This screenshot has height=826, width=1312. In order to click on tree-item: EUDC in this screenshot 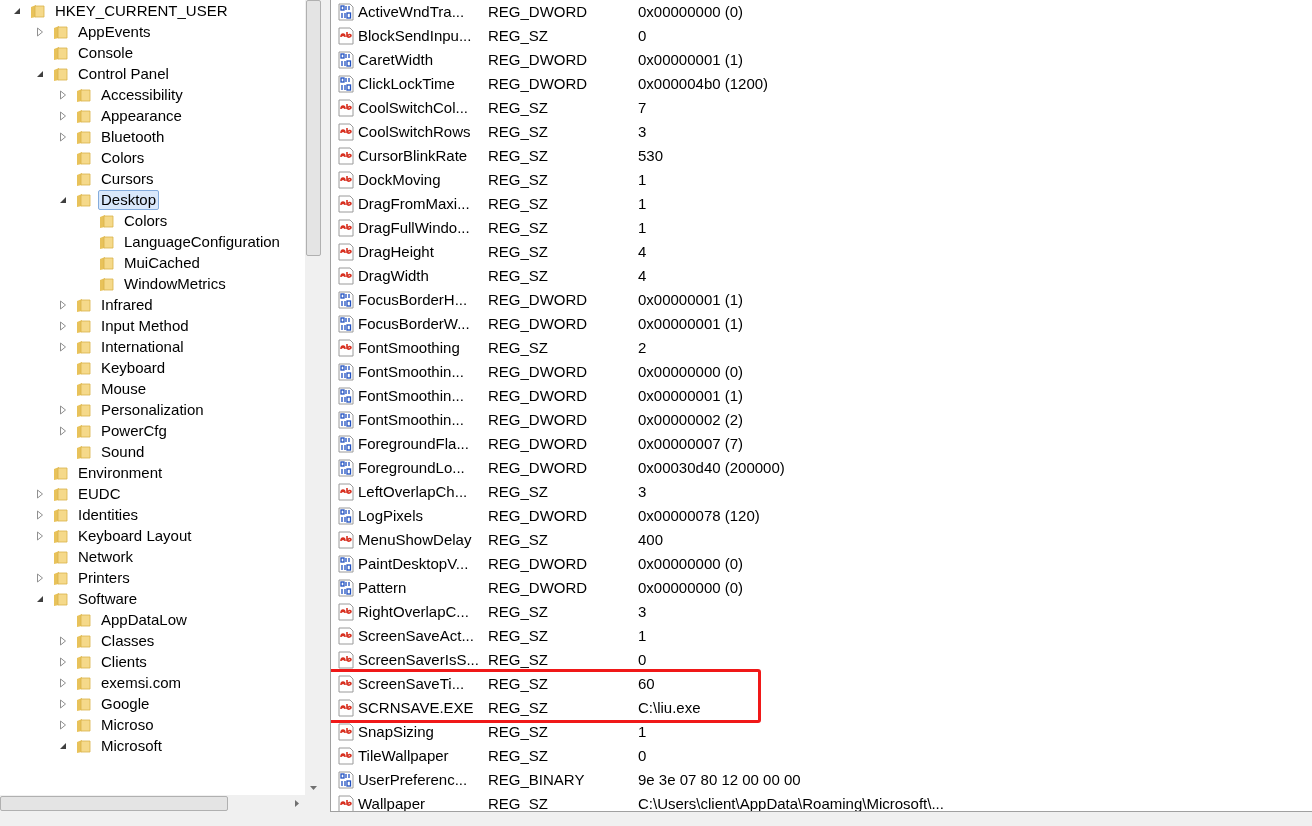, I will do `click(99, 493)`.